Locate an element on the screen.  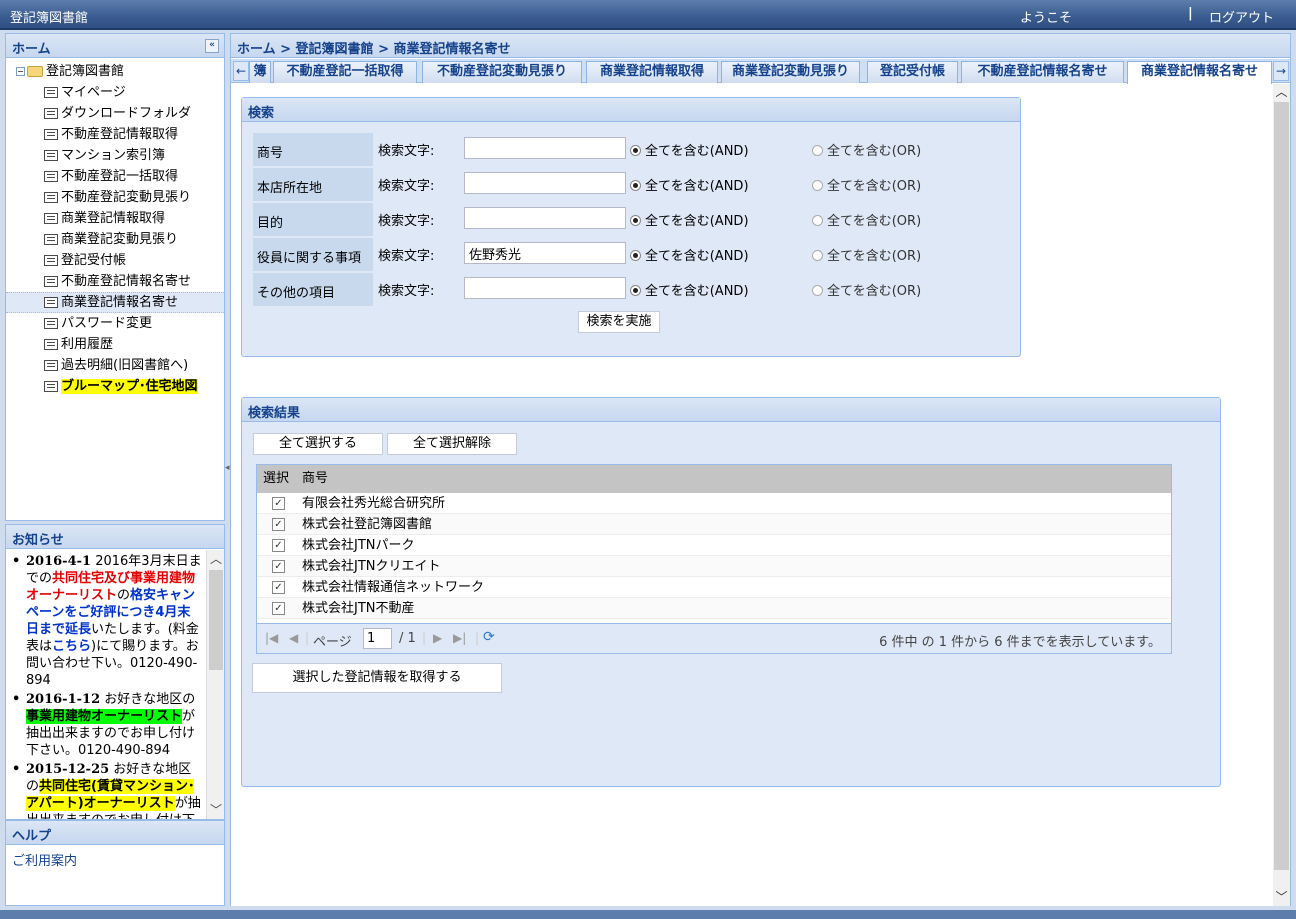
company-name: 株式会社JTNパーク is located at coordinates (358, 545).